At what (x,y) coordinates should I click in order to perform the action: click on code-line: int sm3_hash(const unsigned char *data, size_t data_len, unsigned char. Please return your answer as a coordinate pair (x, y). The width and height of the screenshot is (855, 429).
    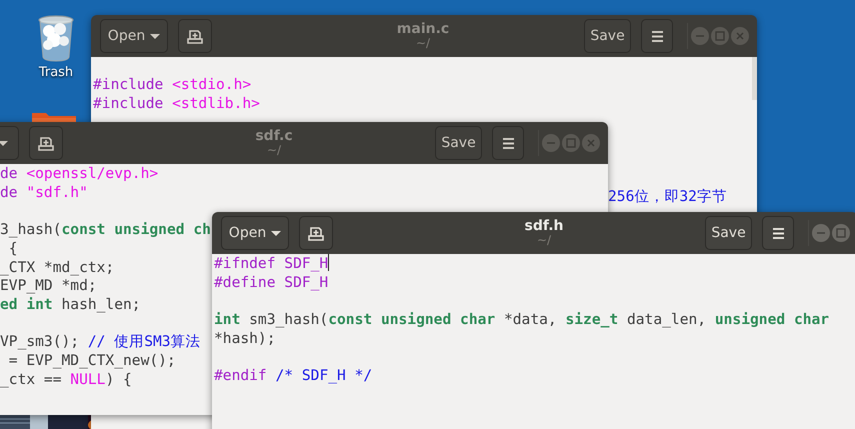
    Looking at the image, I should click on (522, 320).